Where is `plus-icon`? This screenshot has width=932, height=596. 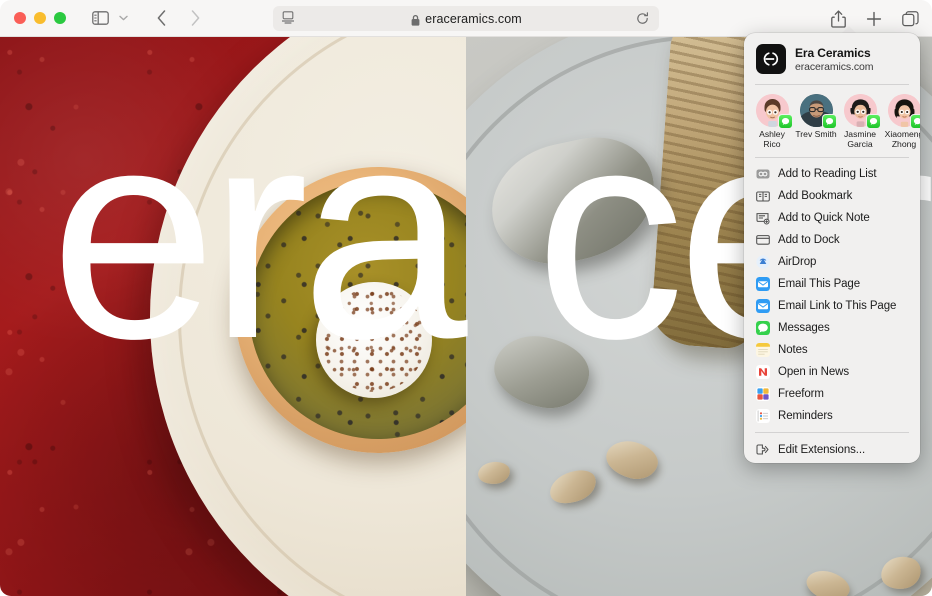 plus-icon is located at coordinates (874, 19).